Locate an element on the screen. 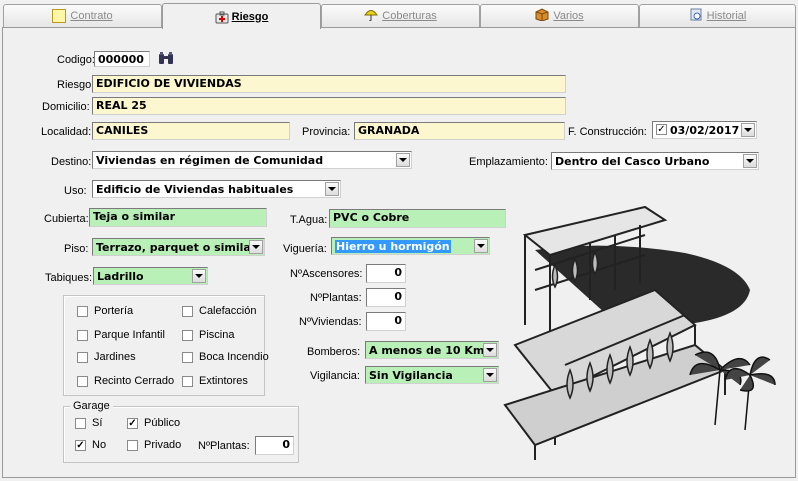  localidad-label: Localidad: is located at coordinates (66, 132).